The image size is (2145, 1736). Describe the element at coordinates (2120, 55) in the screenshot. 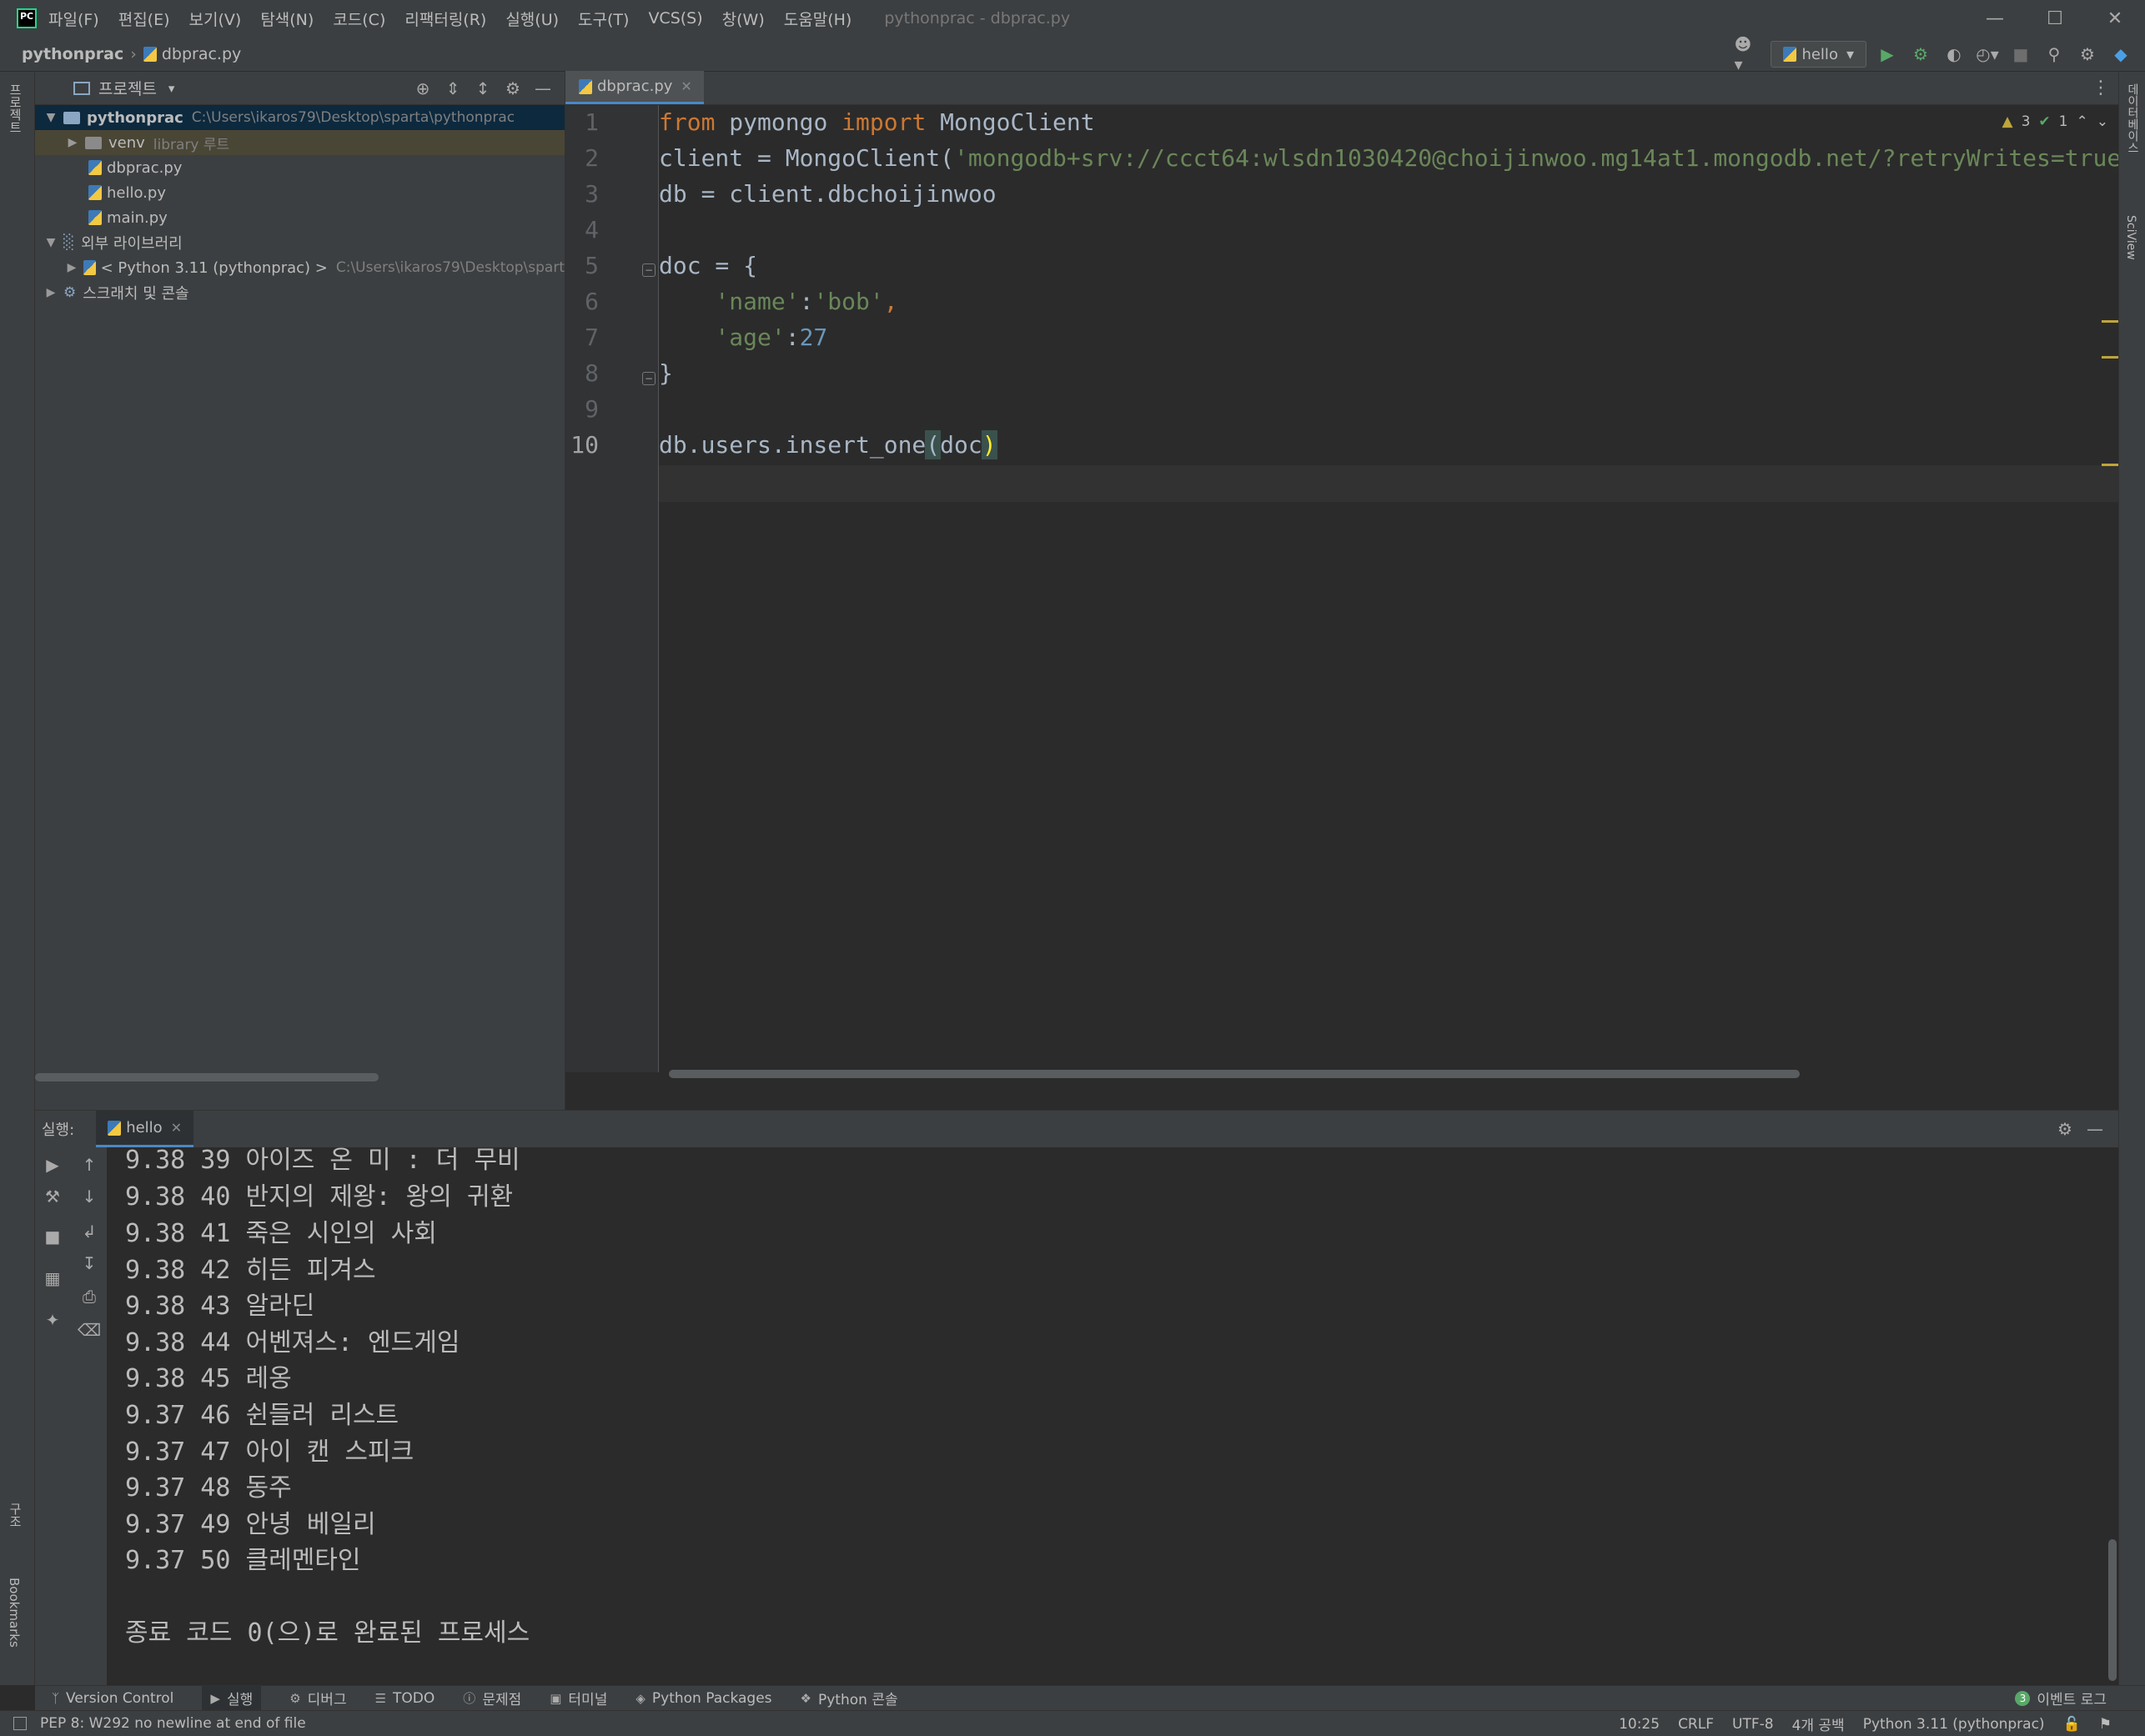

I see `jetbrains-toolbox-icon: ◆` at that location.